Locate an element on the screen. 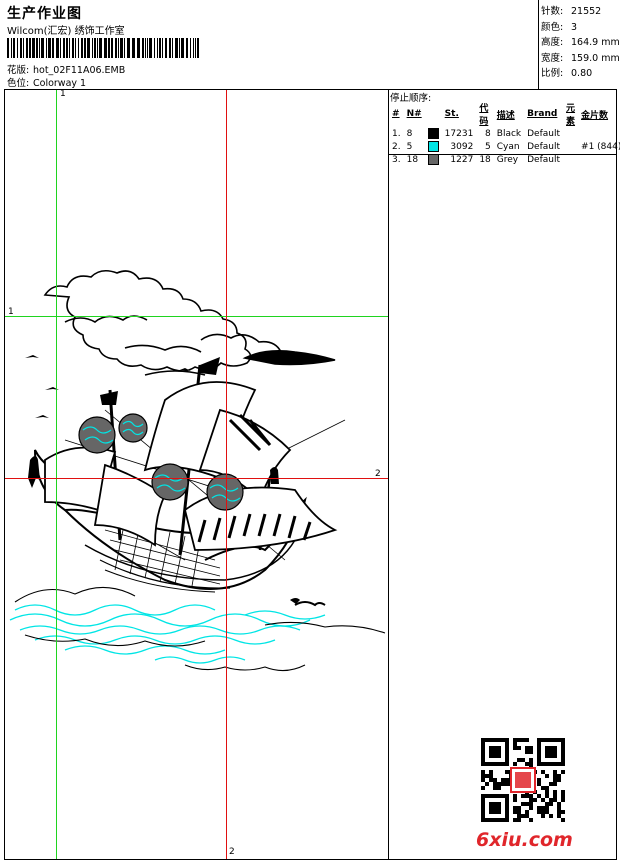  col-needle: N# is located at coordinates (414, 114).